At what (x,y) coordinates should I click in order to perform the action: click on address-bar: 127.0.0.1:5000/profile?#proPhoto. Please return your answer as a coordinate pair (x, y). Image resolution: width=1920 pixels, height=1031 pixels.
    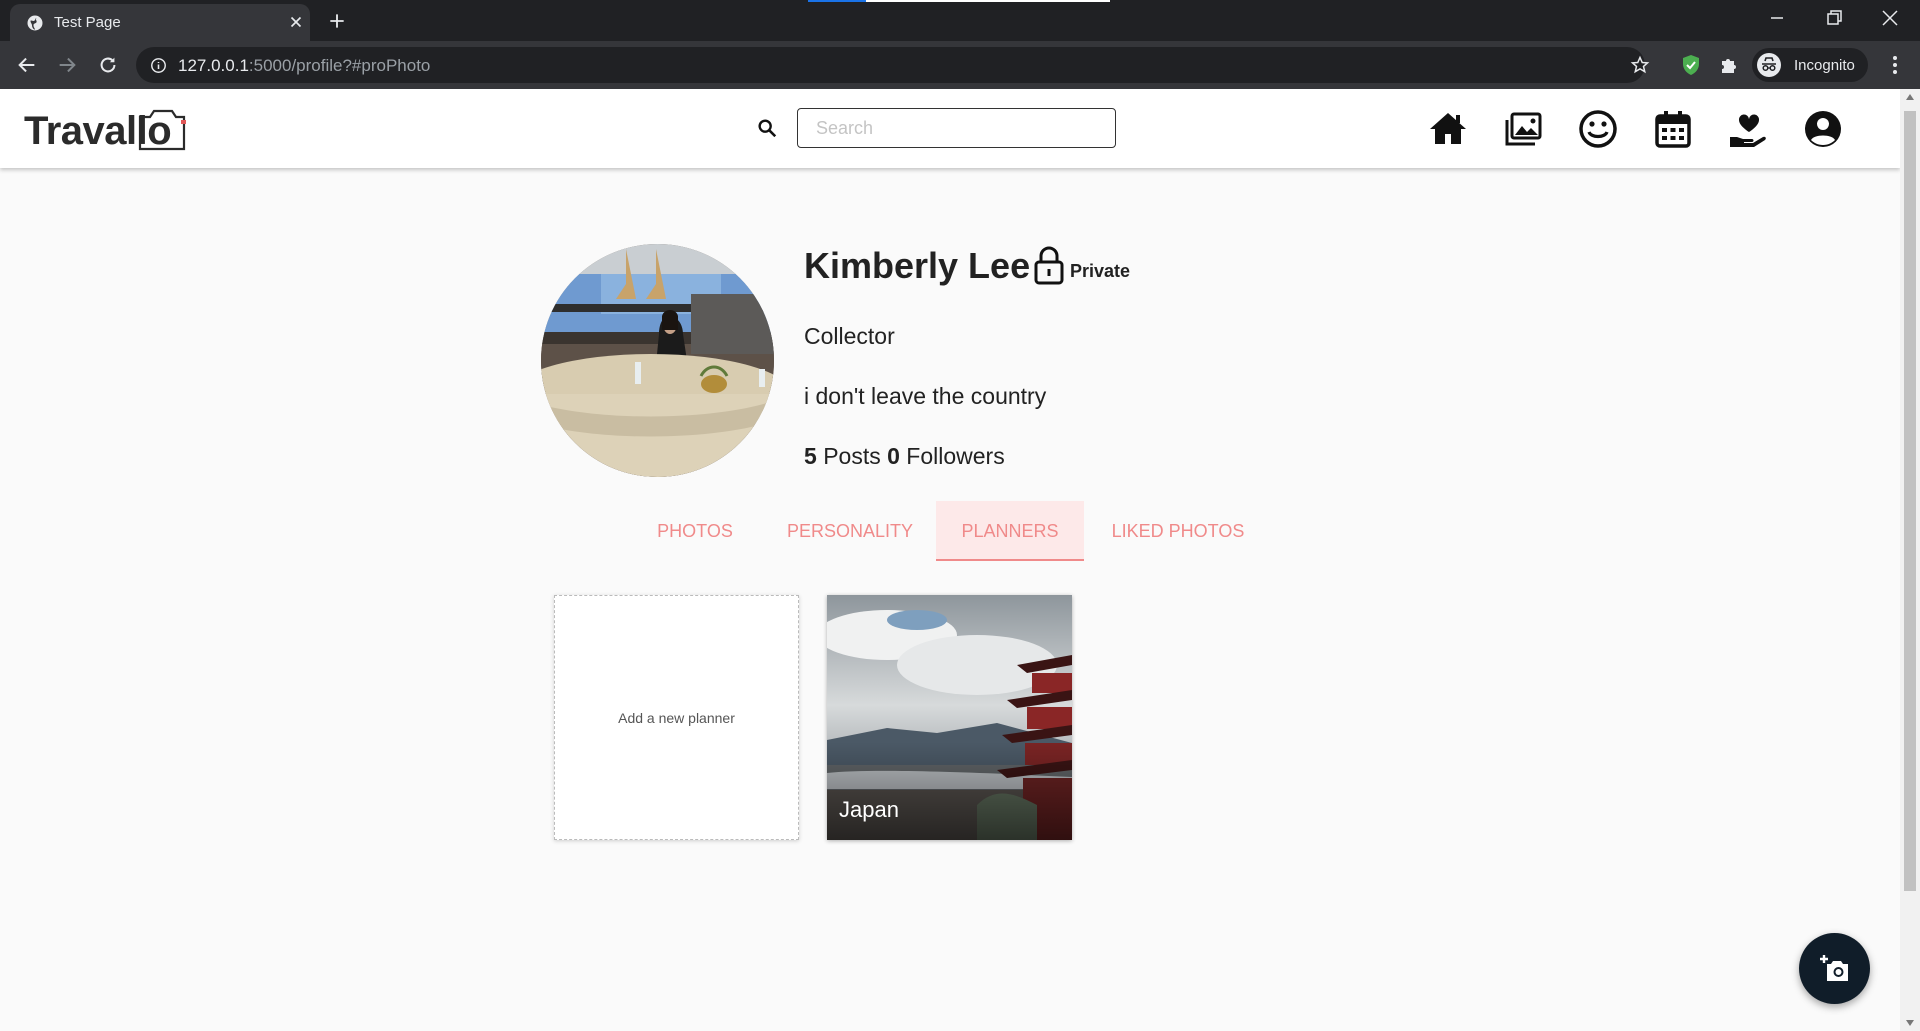
    Looking at the image, I should click on (893, 65).